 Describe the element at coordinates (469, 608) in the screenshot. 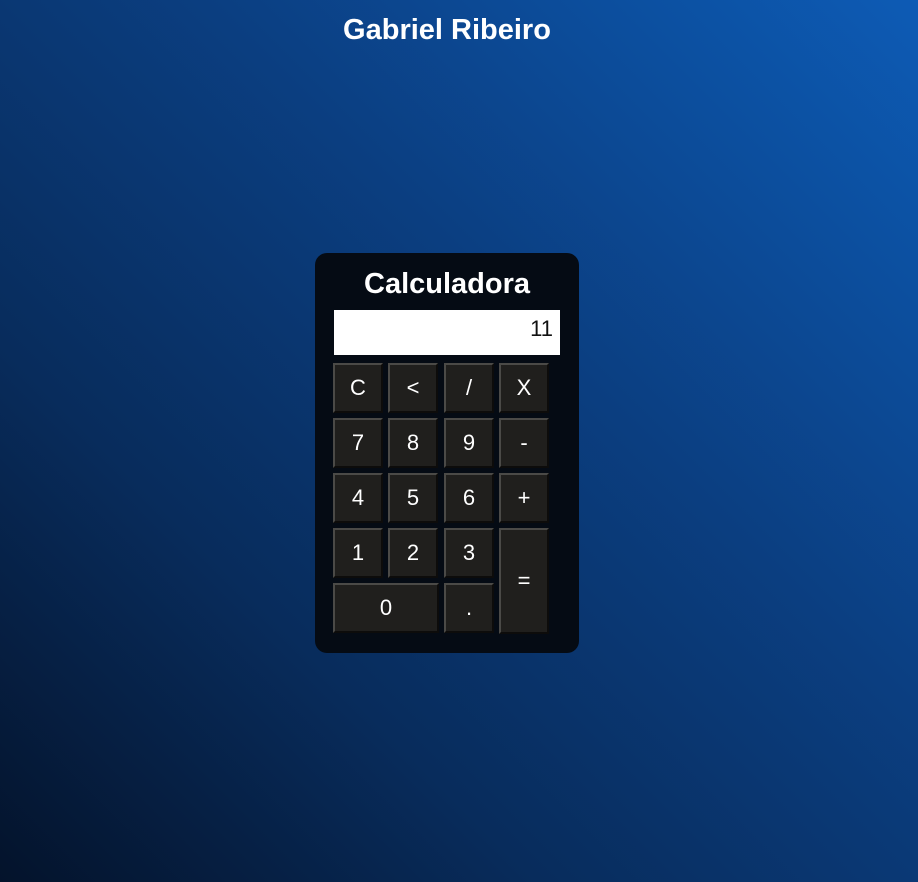

I see `decimal-button: .` at that location.